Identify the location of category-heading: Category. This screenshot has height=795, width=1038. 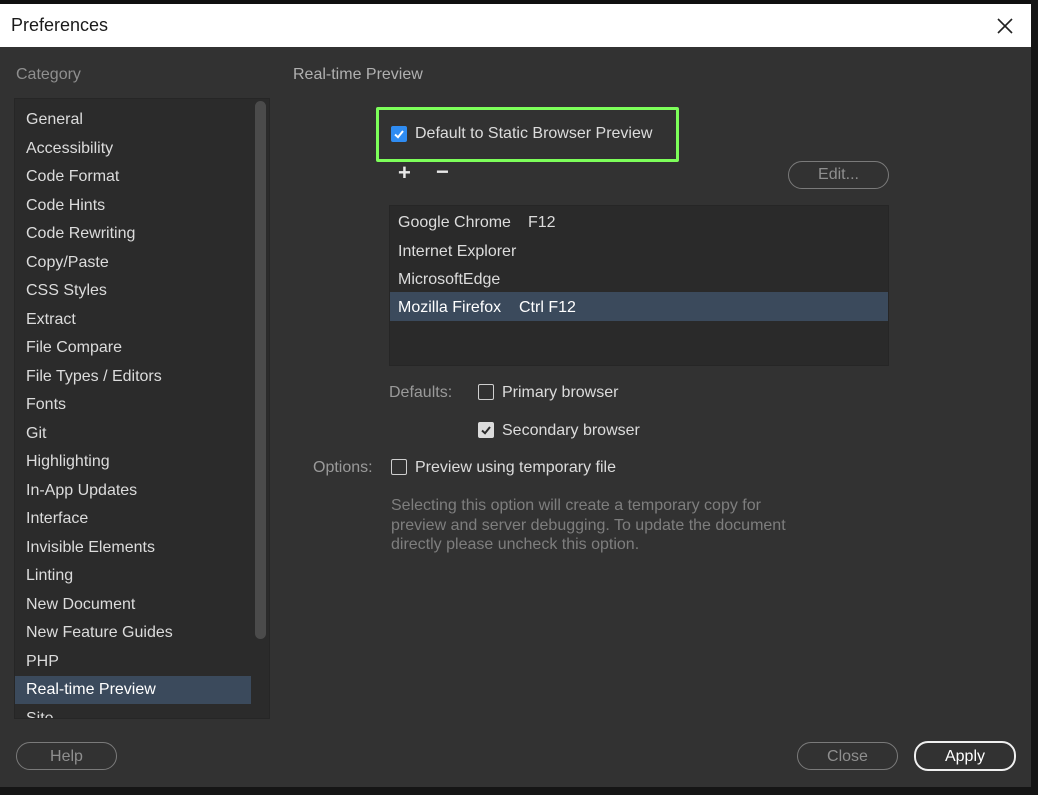
(48, 74).